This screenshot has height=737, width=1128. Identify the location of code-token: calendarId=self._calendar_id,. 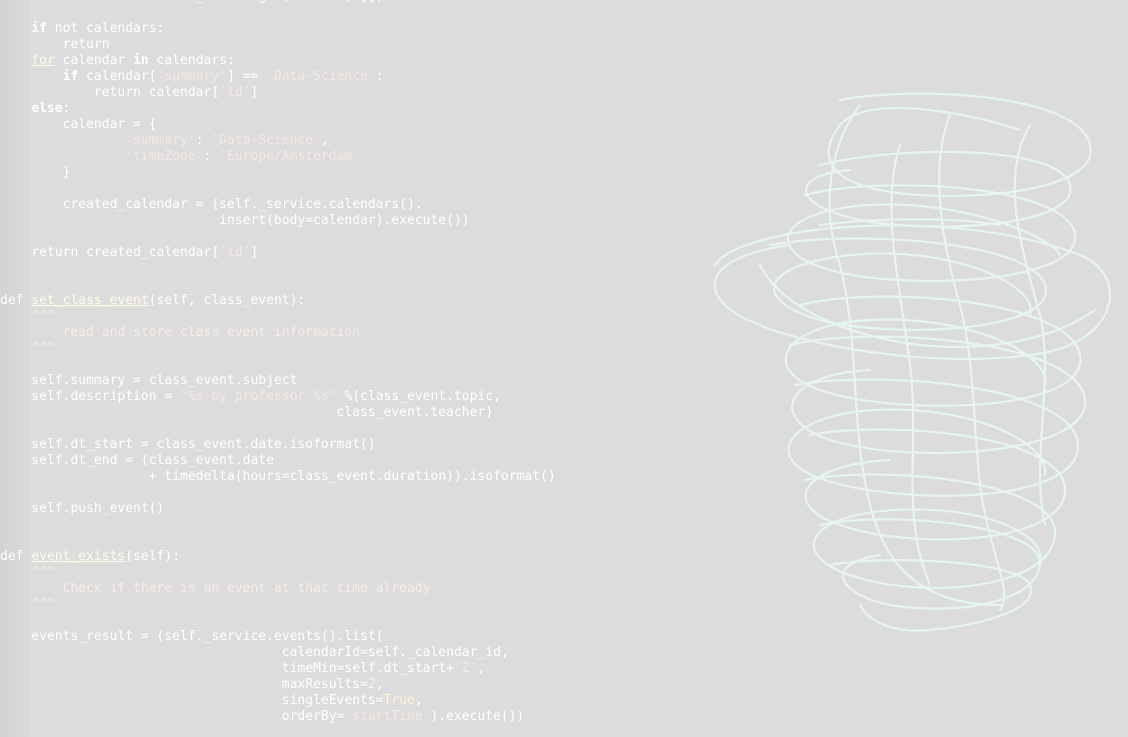
(254, 652).